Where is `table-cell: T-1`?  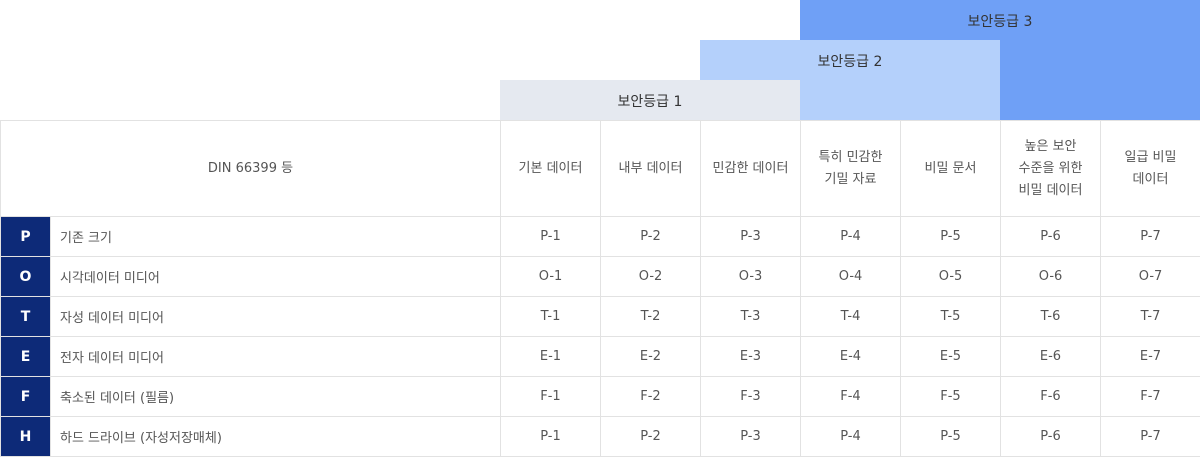 table-cell: T-1 is located at coordinates (550, 316).